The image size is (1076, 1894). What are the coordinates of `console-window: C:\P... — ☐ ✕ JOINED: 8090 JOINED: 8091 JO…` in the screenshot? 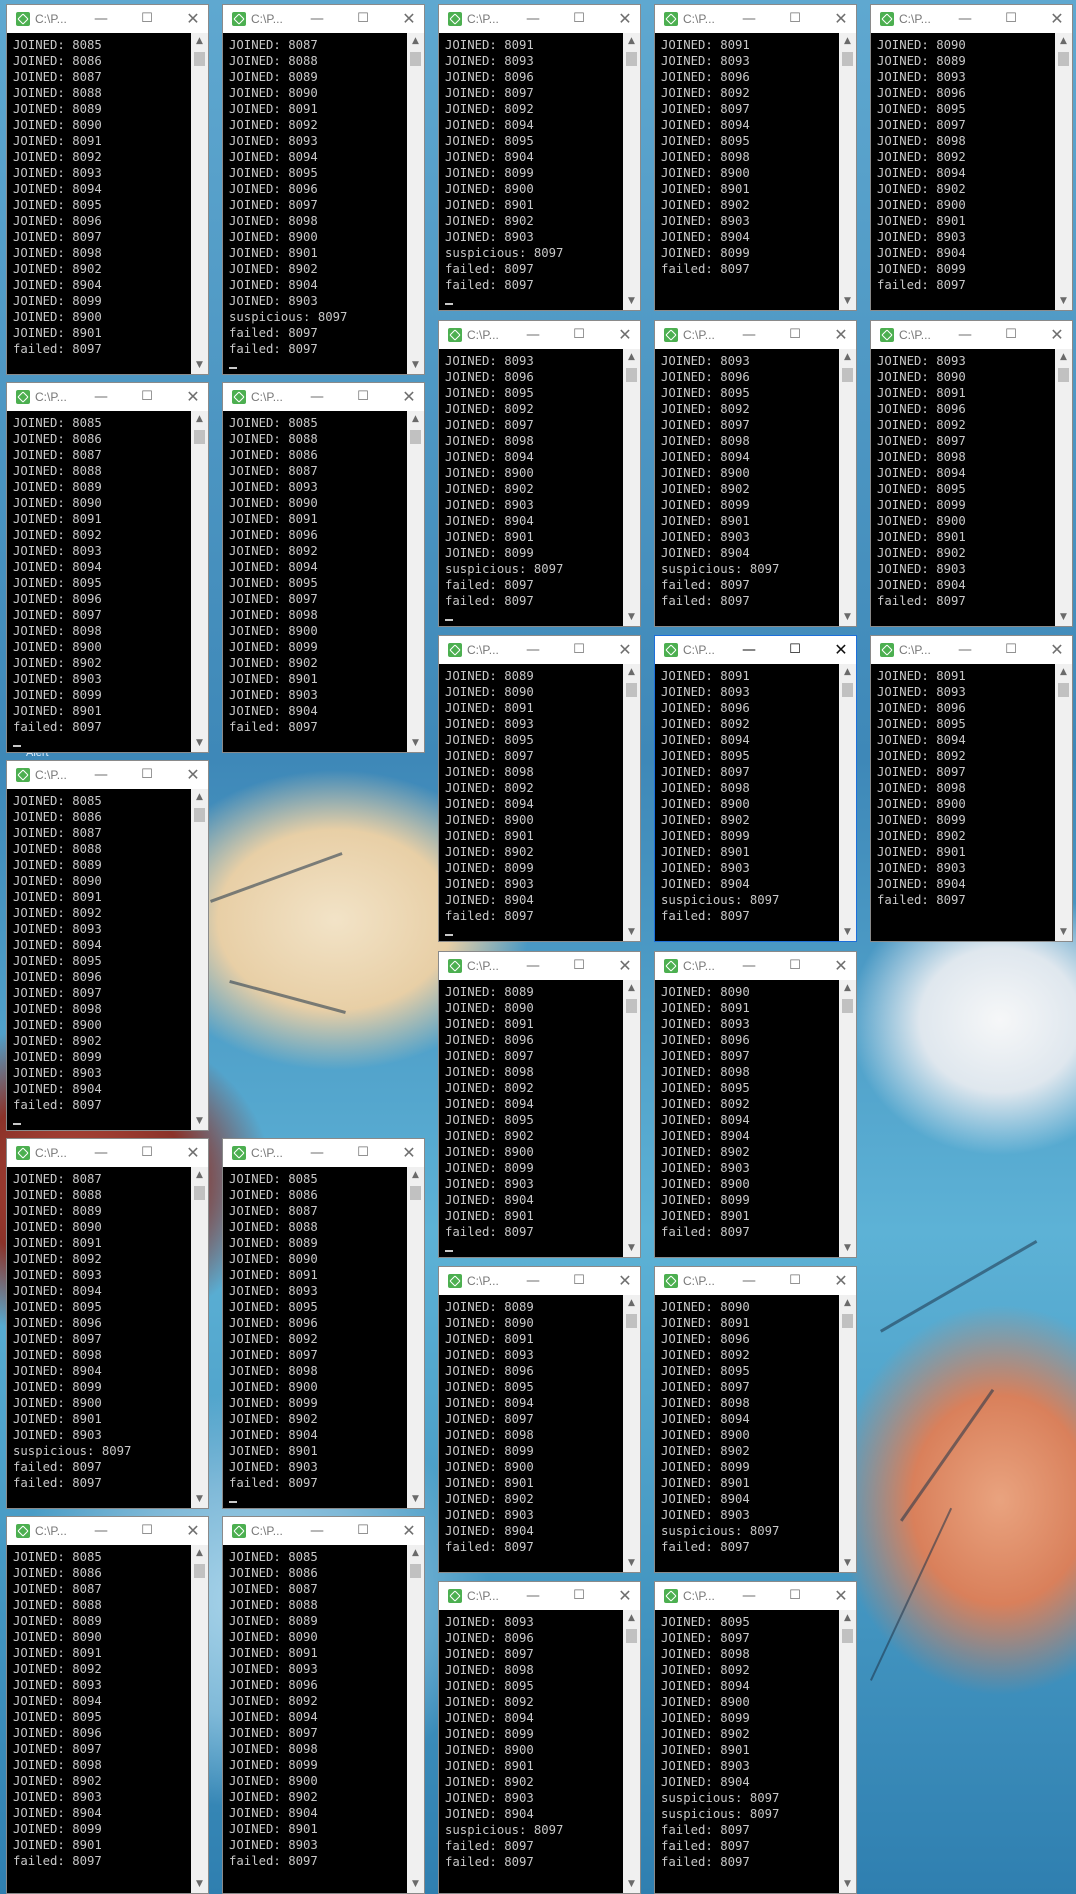 It's located at (755, 1419).